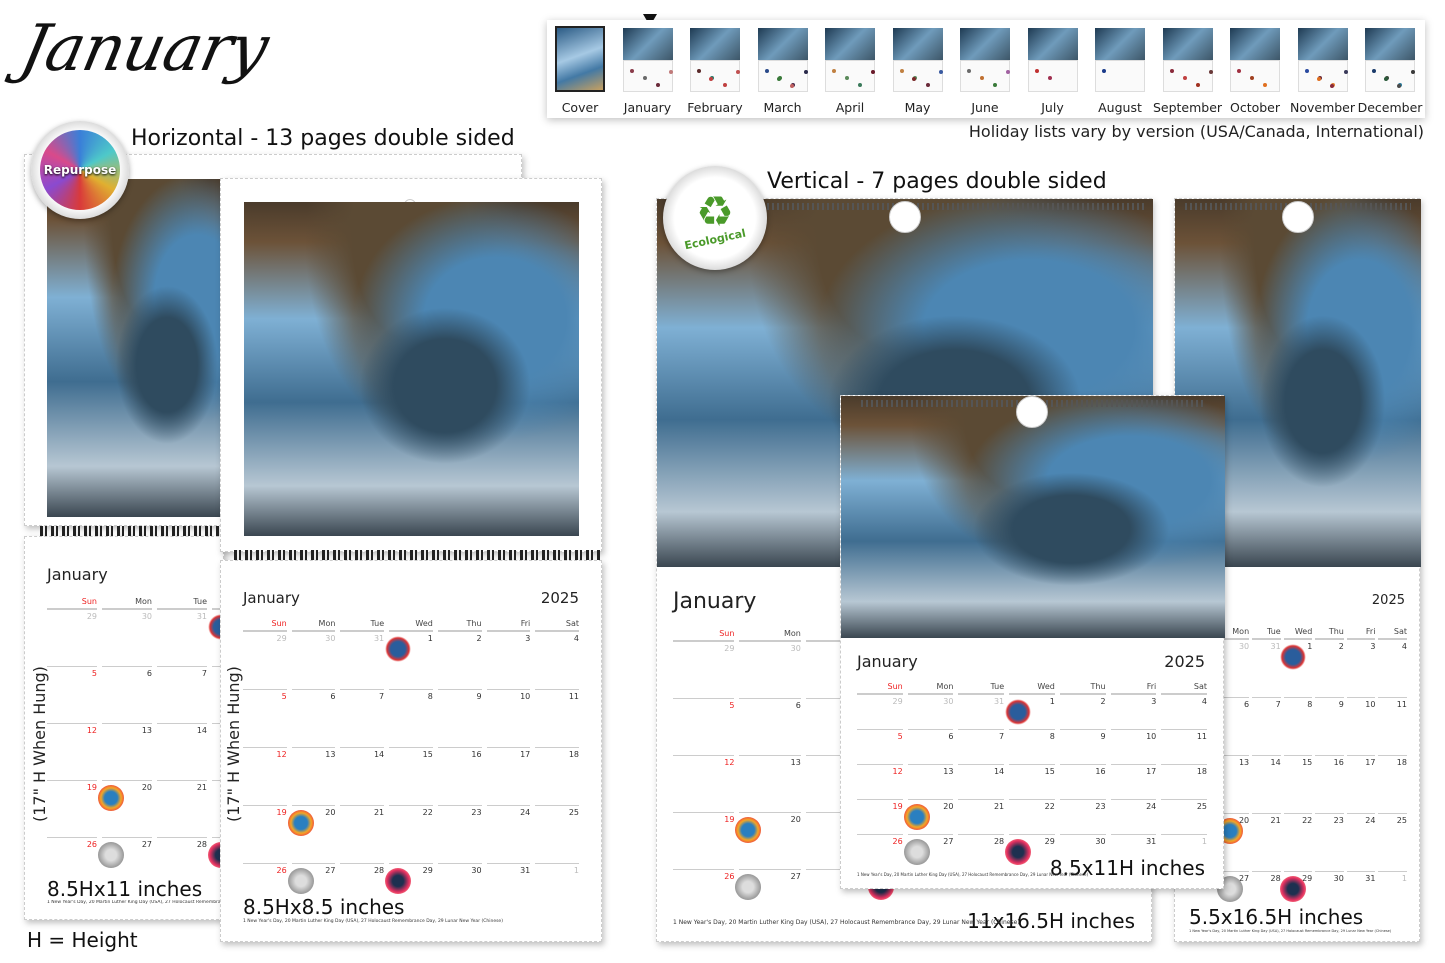 The width and height of the screenshot is (1445, 963). What do you see at coordinates (1255, 60) in the screenshot?
I see `thumbnail-october` at bounding box center [1255, 60].